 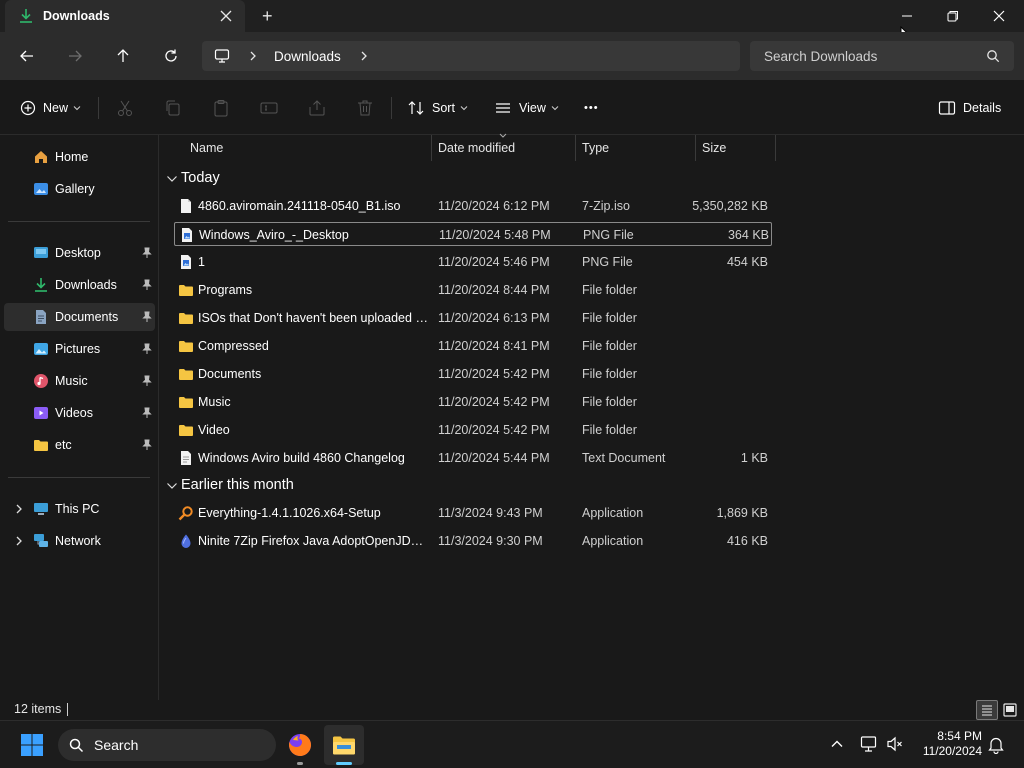 What do you see at coordinates (865, 56) in the screenshot?
I see `search-input` at bounding box center [865, 56].